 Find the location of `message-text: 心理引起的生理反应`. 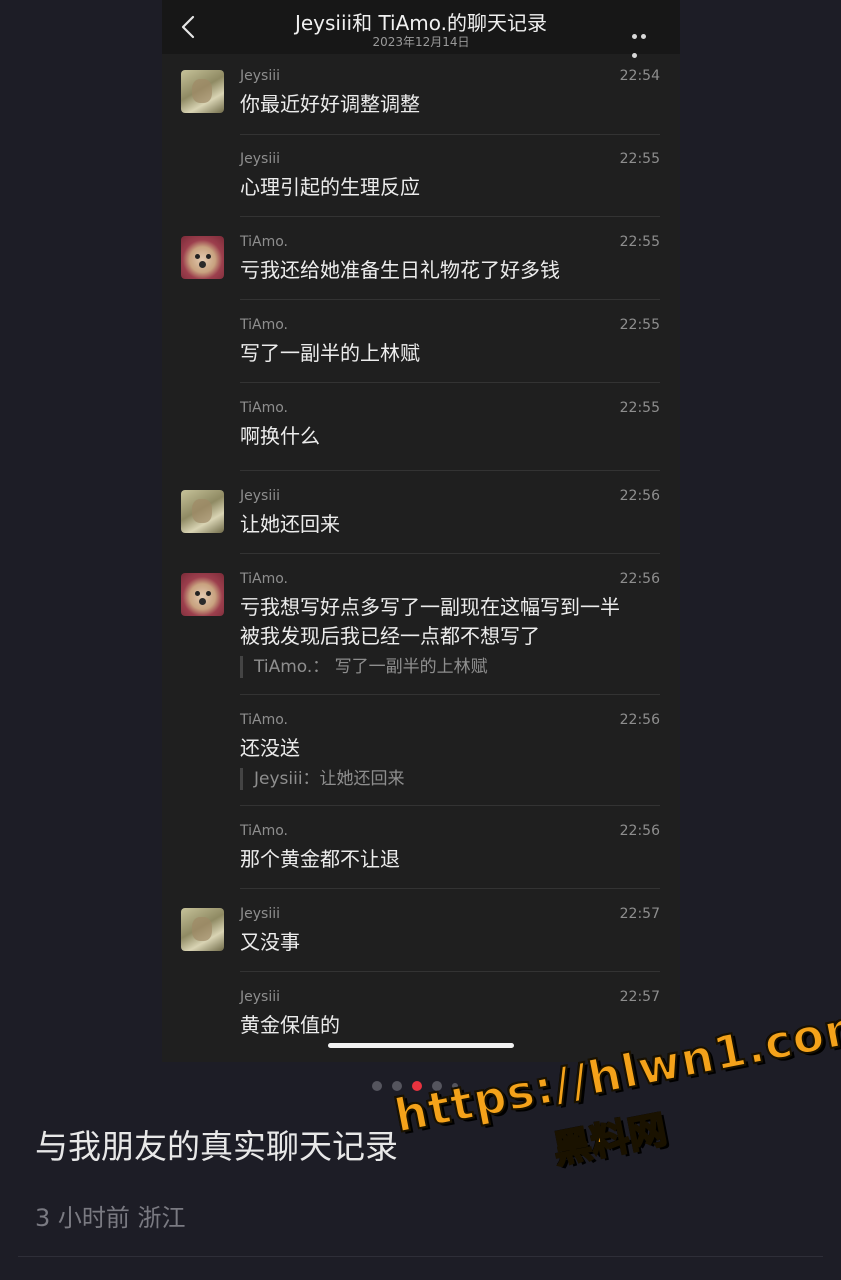

message-text: 心理引起的生理反应 is located at coordinates (330, 187).